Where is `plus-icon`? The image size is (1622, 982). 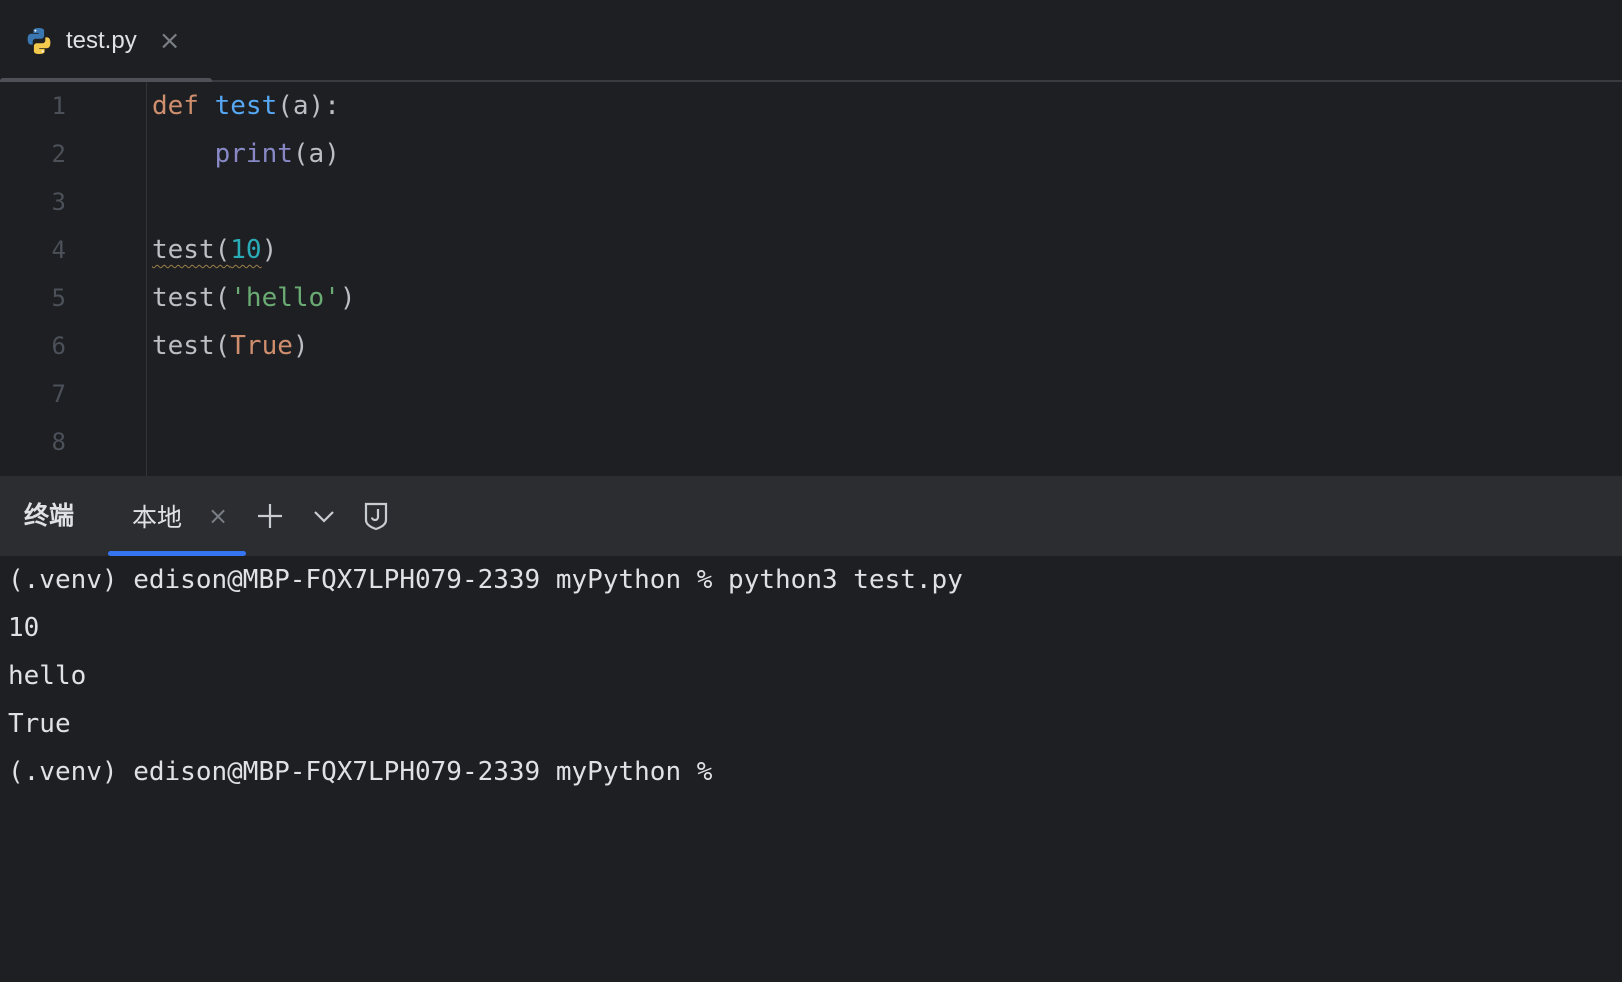 plus-icon is located at coordinates (270, 516).